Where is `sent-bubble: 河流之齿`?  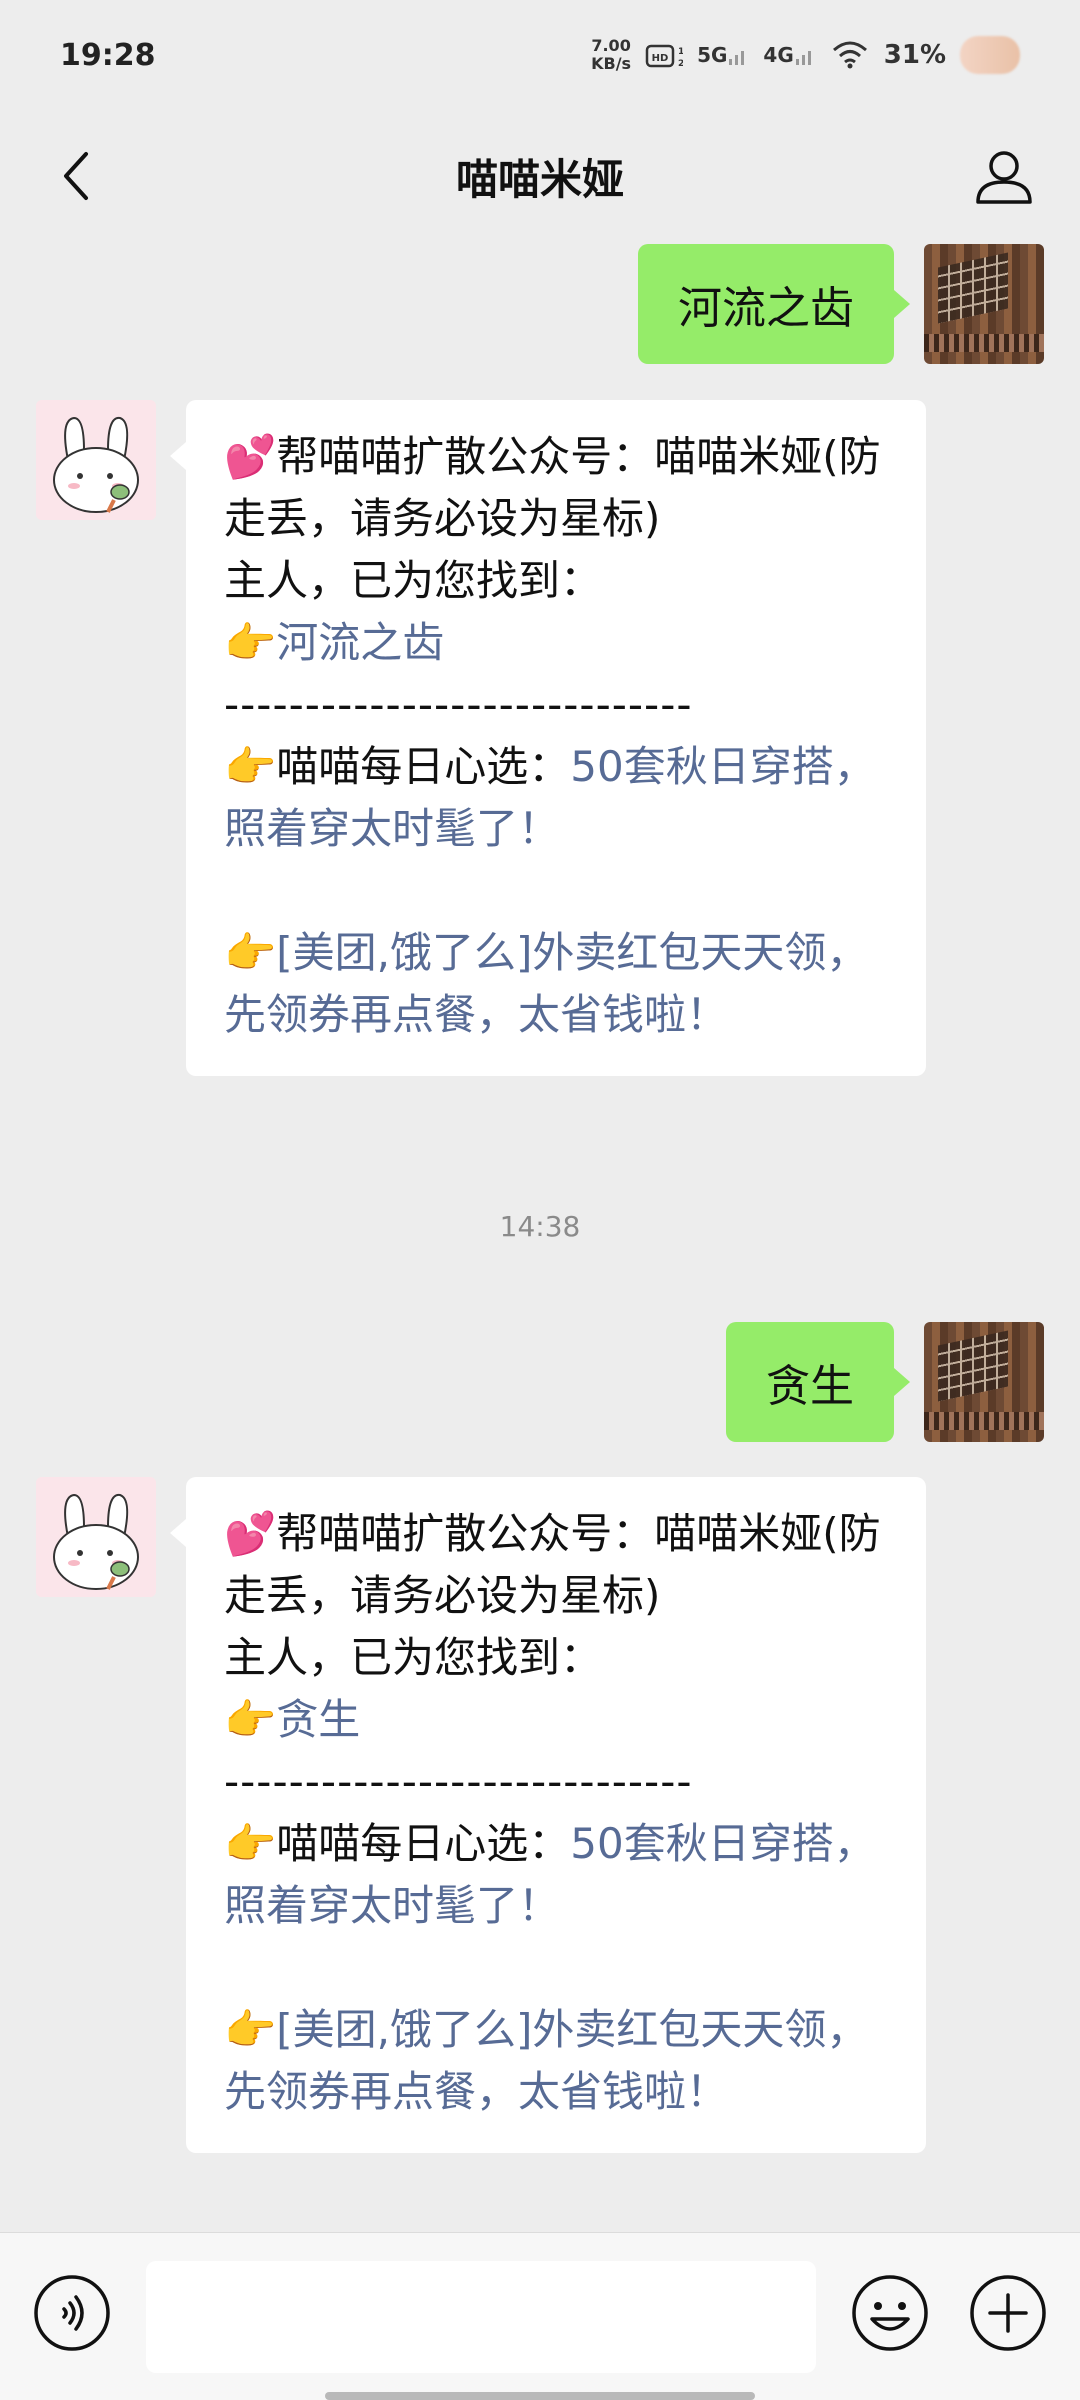 sent-bubble: 河流之齿 is located at coordinates (774, 304).